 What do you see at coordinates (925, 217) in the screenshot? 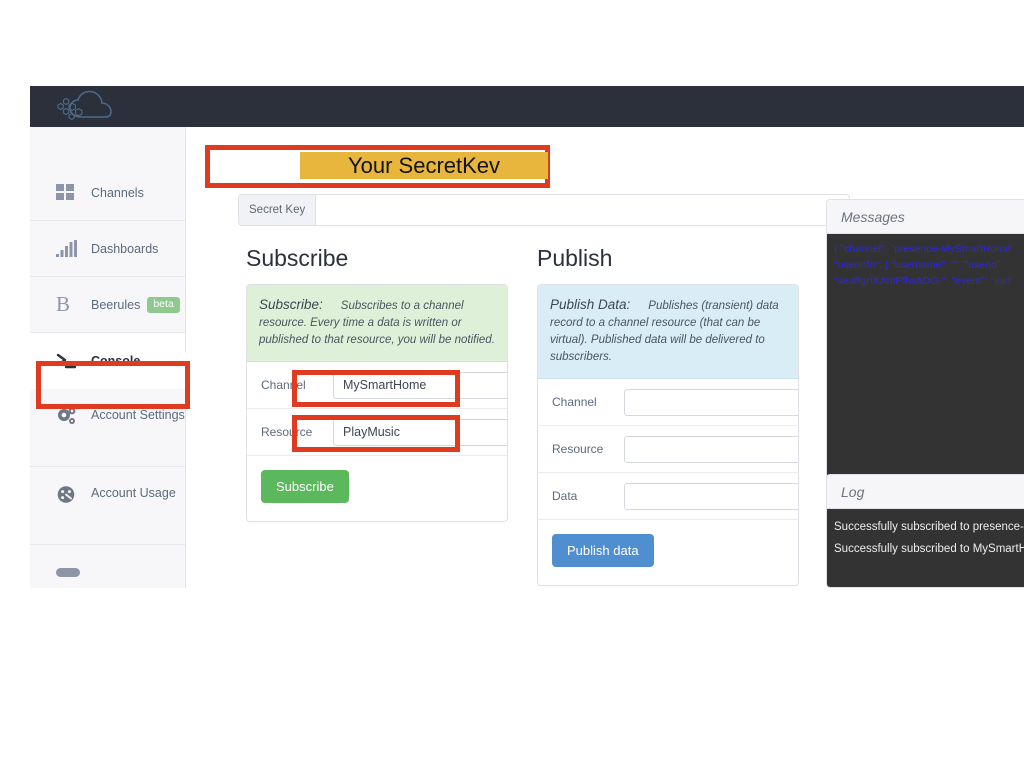
I see `messages-panel-title: Messages` at bounding box center [925, 217].